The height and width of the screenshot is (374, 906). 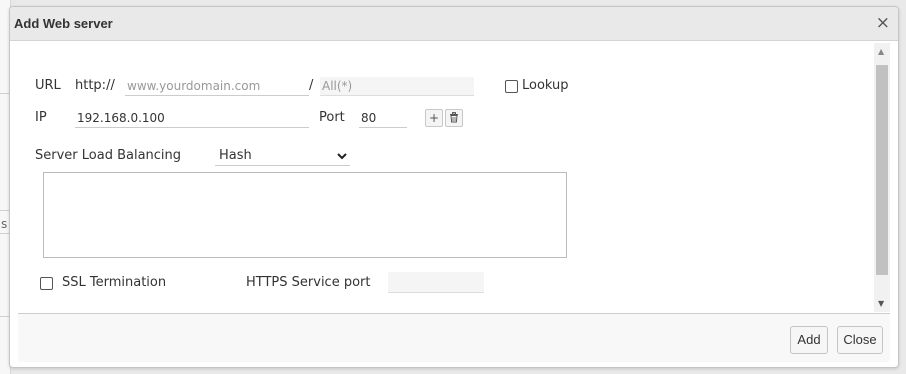 What do you see at coordinates (882, 170) in the screenshot?
I see `scroll-thumb` at bounding box center [882, 170].